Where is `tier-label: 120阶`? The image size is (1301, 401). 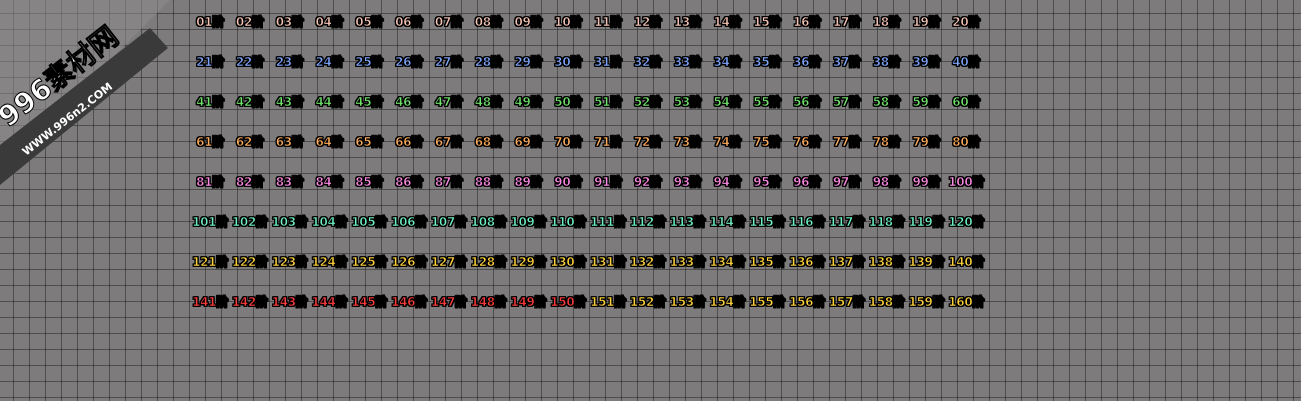 tier-label: 120阶 is located at coordinates (966, 222).